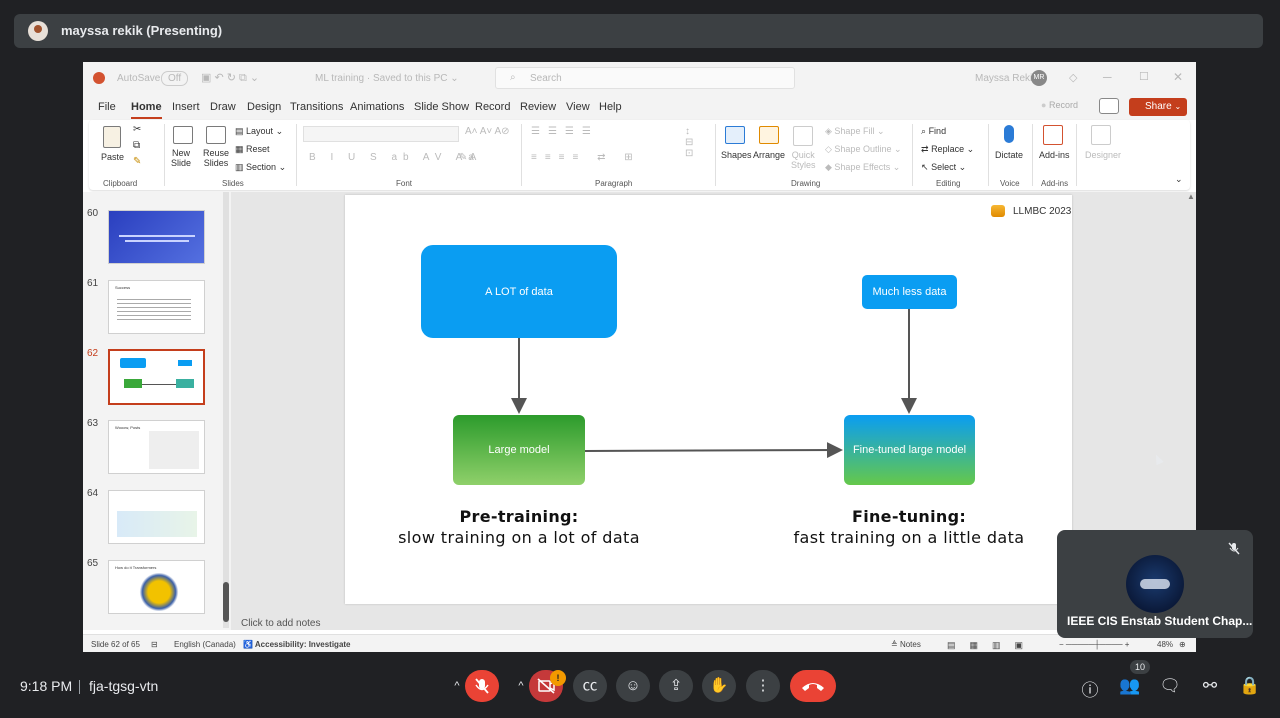  I want to click on microphone-off-button, so click(482, 686).